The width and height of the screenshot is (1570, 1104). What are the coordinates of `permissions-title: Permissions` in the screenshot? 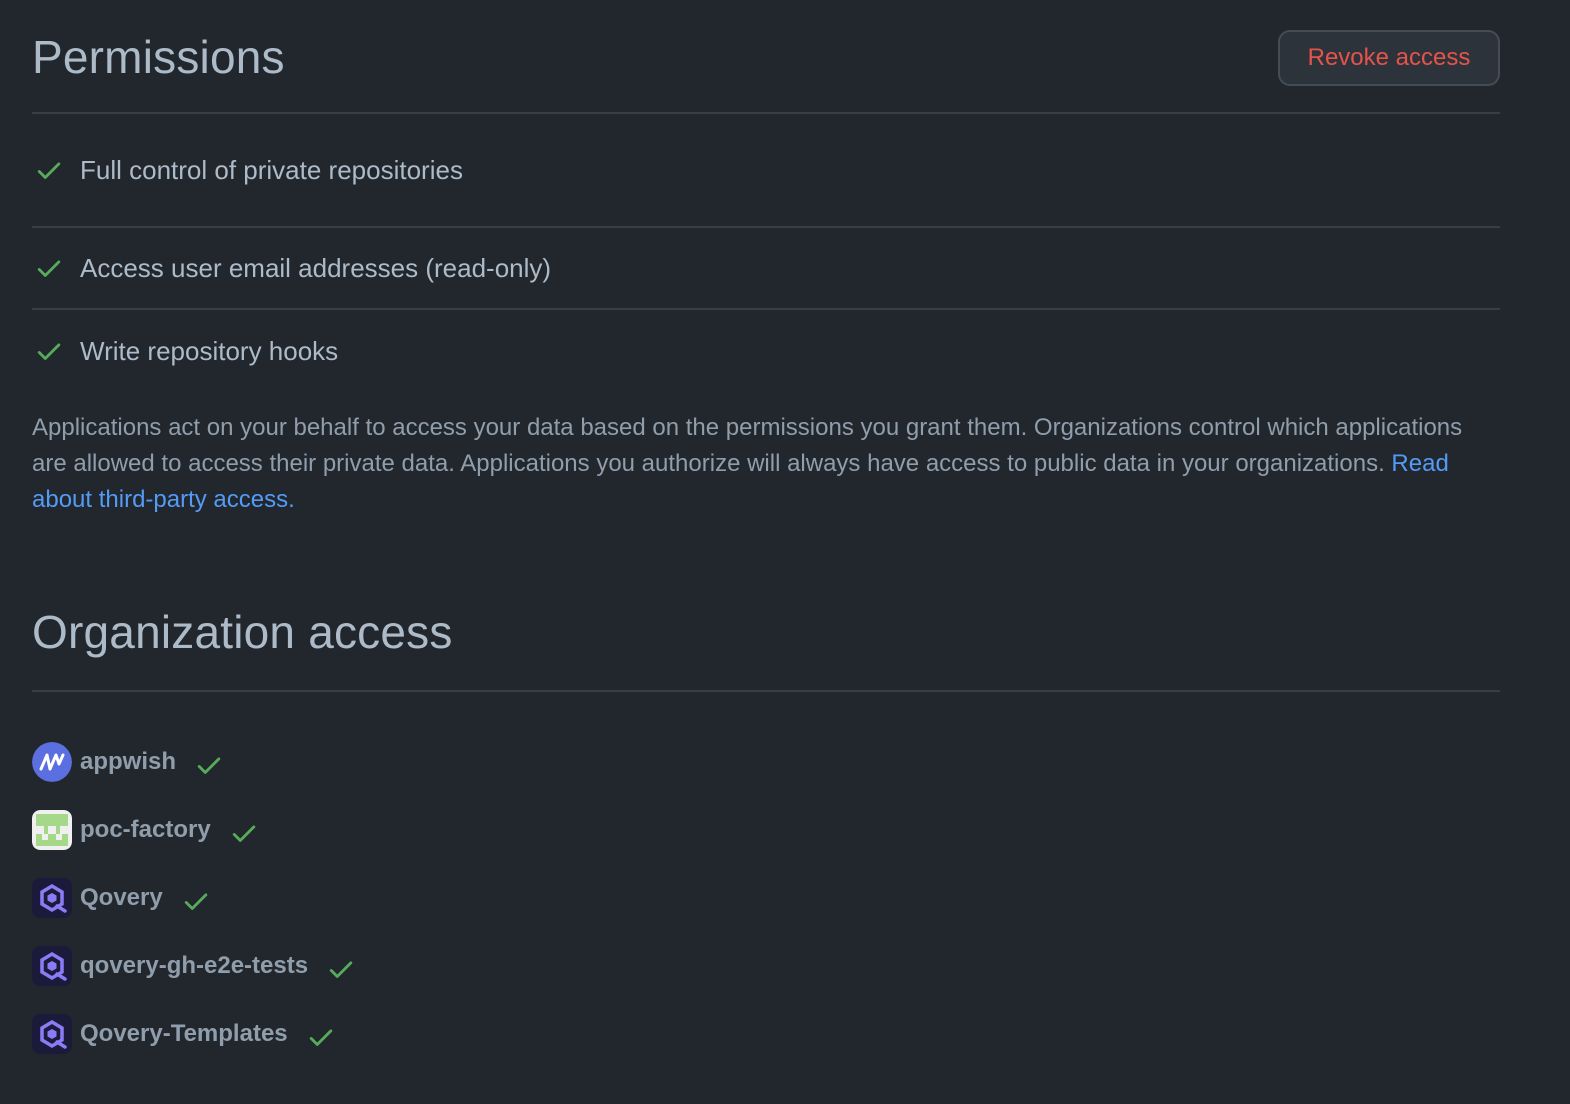 It's located at (158, 57).